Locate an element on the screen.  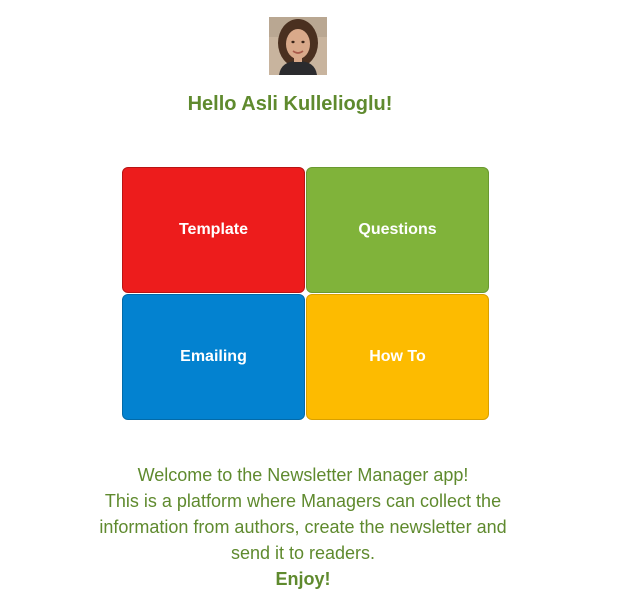
enjoy-text: Enjoy! is located at coordinates (303, 579).